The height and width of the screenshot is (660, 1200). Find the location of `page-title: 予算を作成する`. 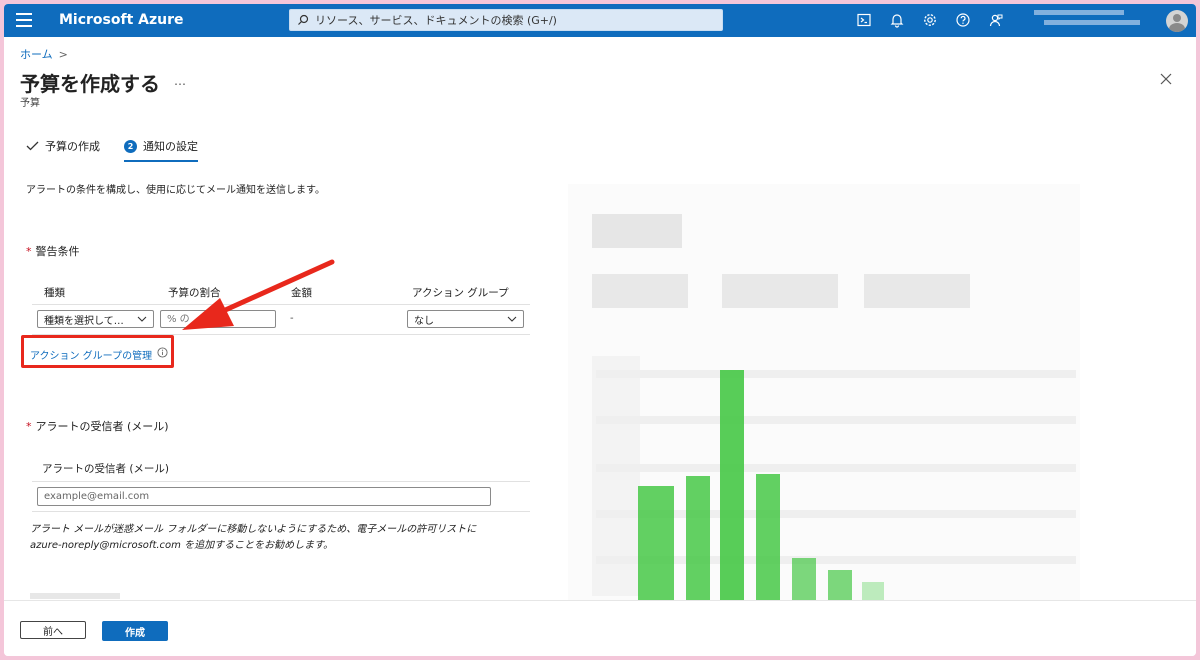

page-title: 予算を作成する is located at coordinates (90, 84).